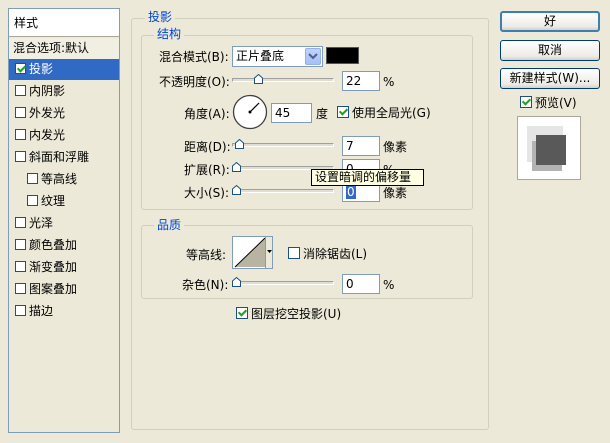 This screenshot has height=443, width=610. What do you see at coordinates (283, 283) in the screenshot?
I see `noise-slider-track` at bounding box center [283, 283].